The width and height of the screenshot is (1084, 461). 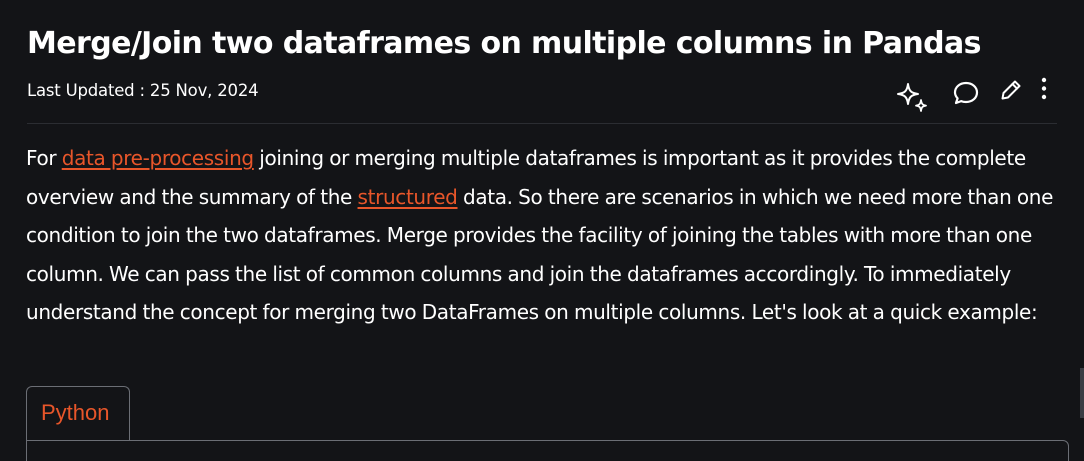 I want to click on last-updated: Last Updated : 25 Nov, 2024, so click(x=143, y=90).